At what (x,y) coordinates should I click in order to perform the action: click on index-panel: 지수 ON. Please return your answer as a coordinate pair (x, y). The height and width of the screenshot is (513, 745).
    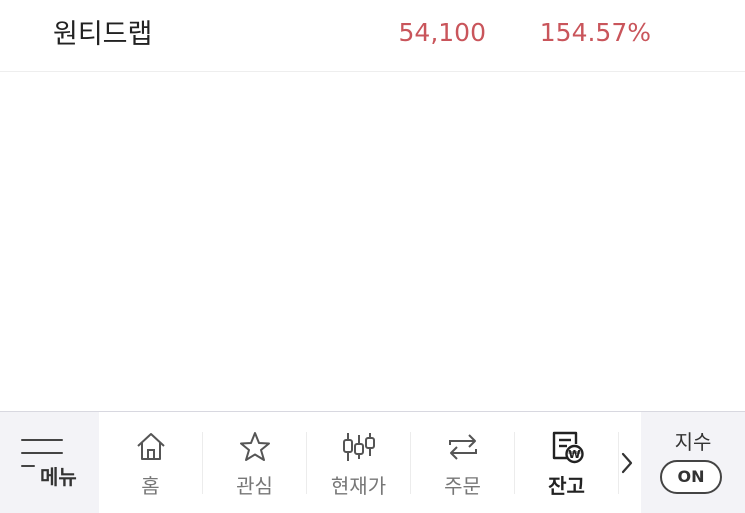
    Looking at the image, I should click on (693, 462).